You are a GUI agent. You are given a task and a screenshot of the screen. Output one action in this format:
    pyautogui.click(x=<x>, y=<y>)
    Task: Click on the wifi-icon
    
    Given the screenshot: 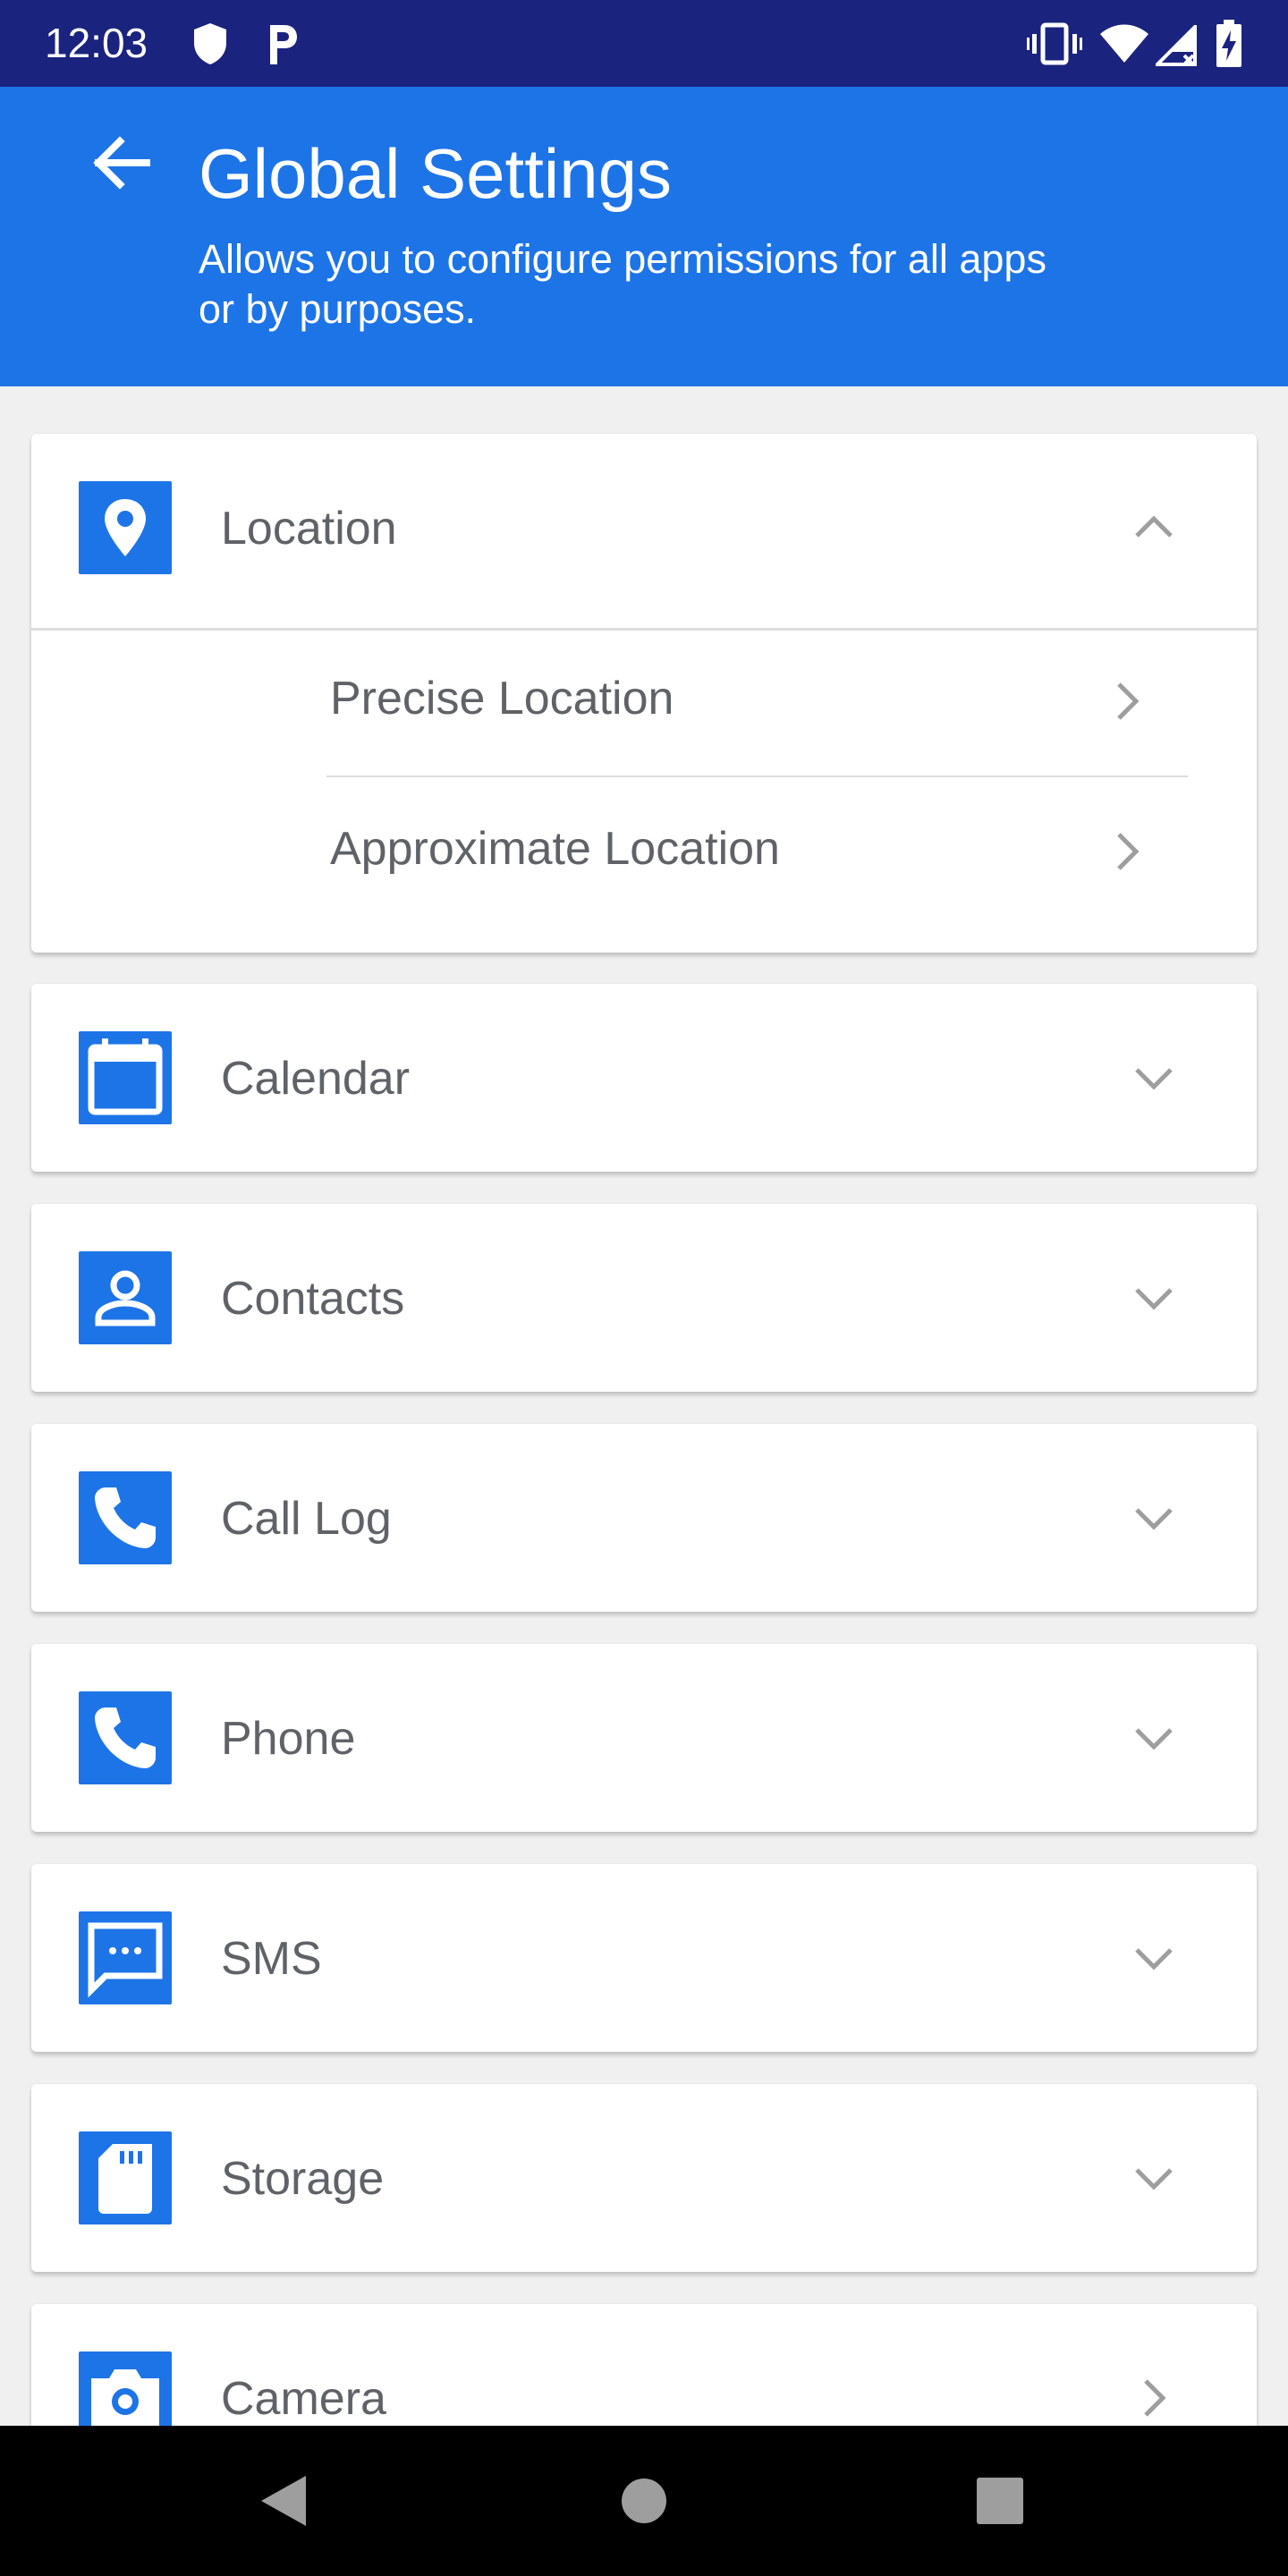 What is the action you would take?
    pyautogui.click(x=1124, y=43)
    